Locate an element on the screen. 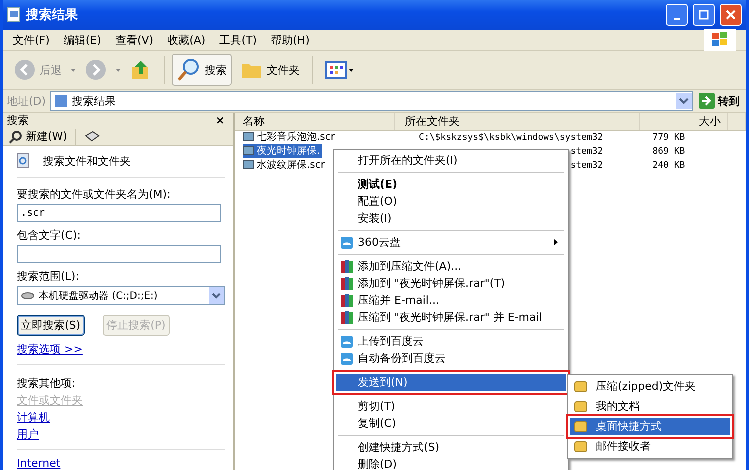 This screenshot has width=749, height=470. folder-cell: C:\$kskzsys$\ksbk\windows\system32 is located at coordinates (511, 138).